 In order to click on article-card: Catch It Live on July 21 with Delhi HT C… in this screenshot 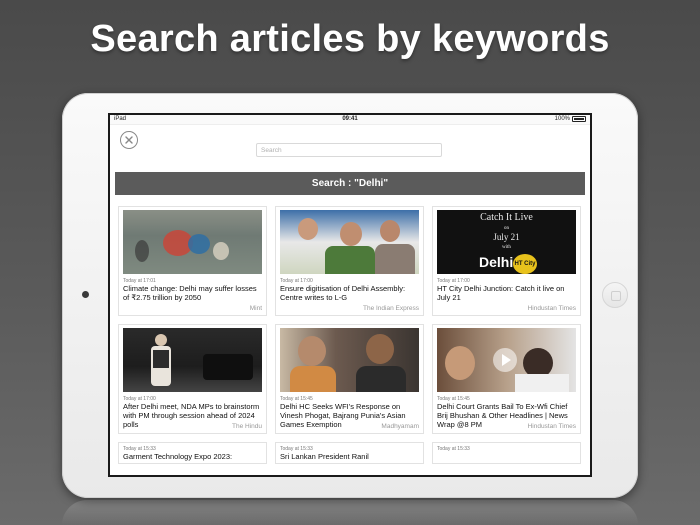, I will do `click(506, 261)`.